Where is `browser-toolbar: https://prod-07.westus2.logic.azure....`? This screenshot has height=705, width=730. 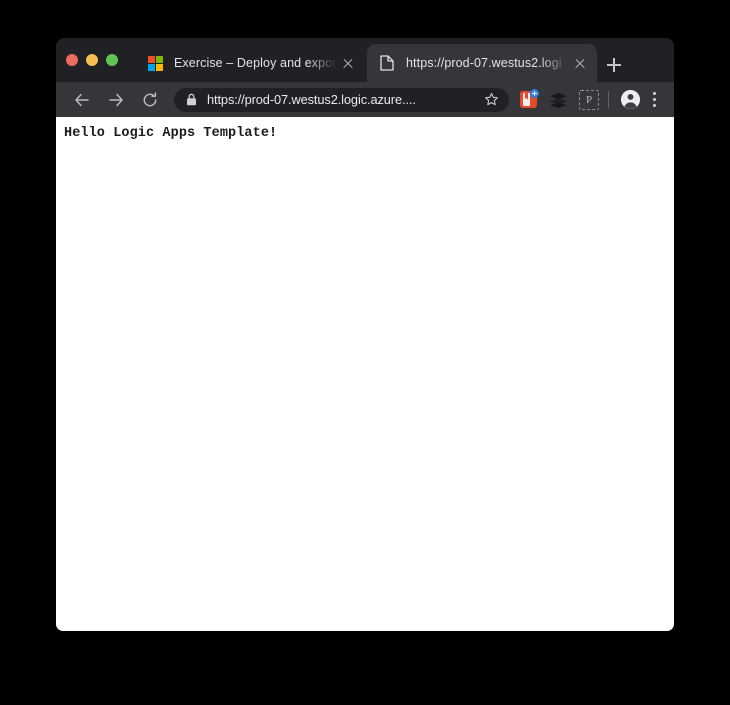 browser-toolbar: https://prod-07.westus2.logic.azure.... is located at coordinates (365, 99).